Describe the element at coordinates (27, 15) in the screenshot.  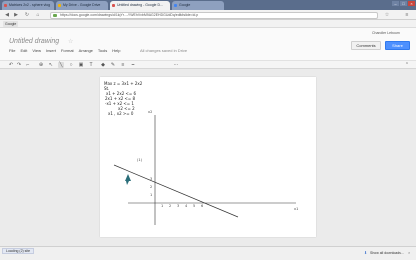
I see `reload-icon: ↻` at that location.